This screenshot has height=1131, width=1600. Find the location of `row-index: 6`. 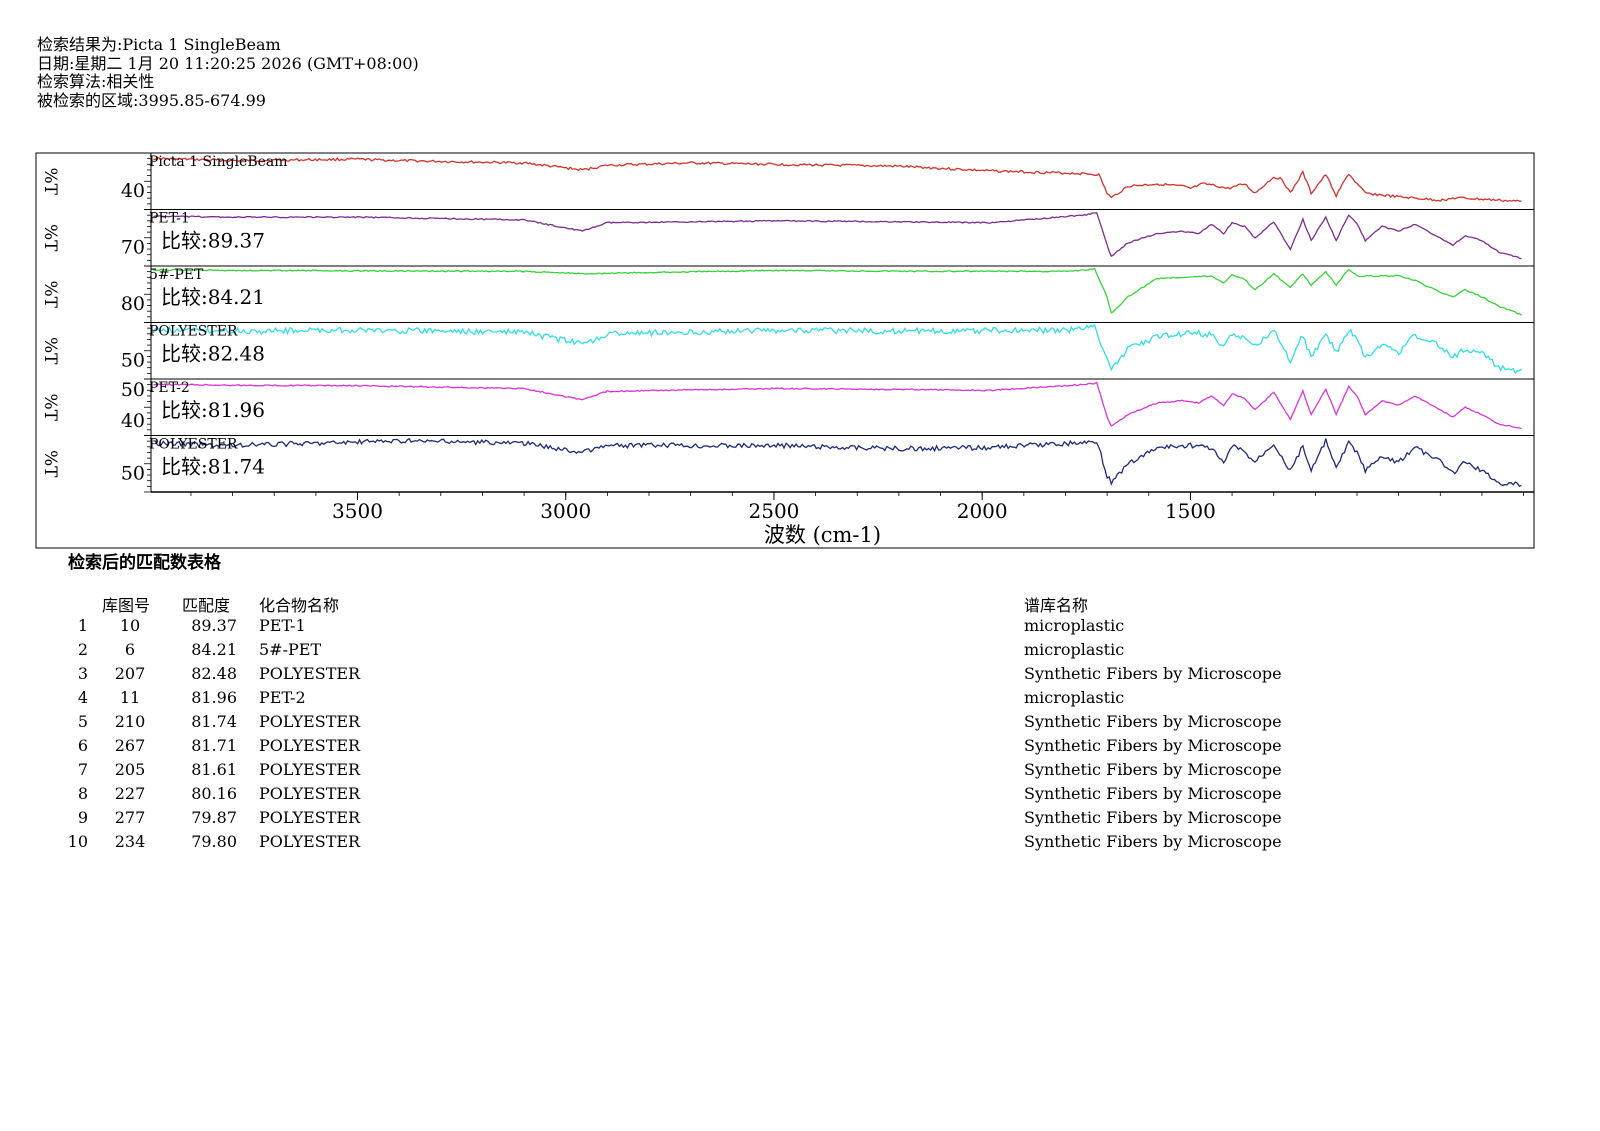

row-index: 6 is located at coordinates (82, 745).